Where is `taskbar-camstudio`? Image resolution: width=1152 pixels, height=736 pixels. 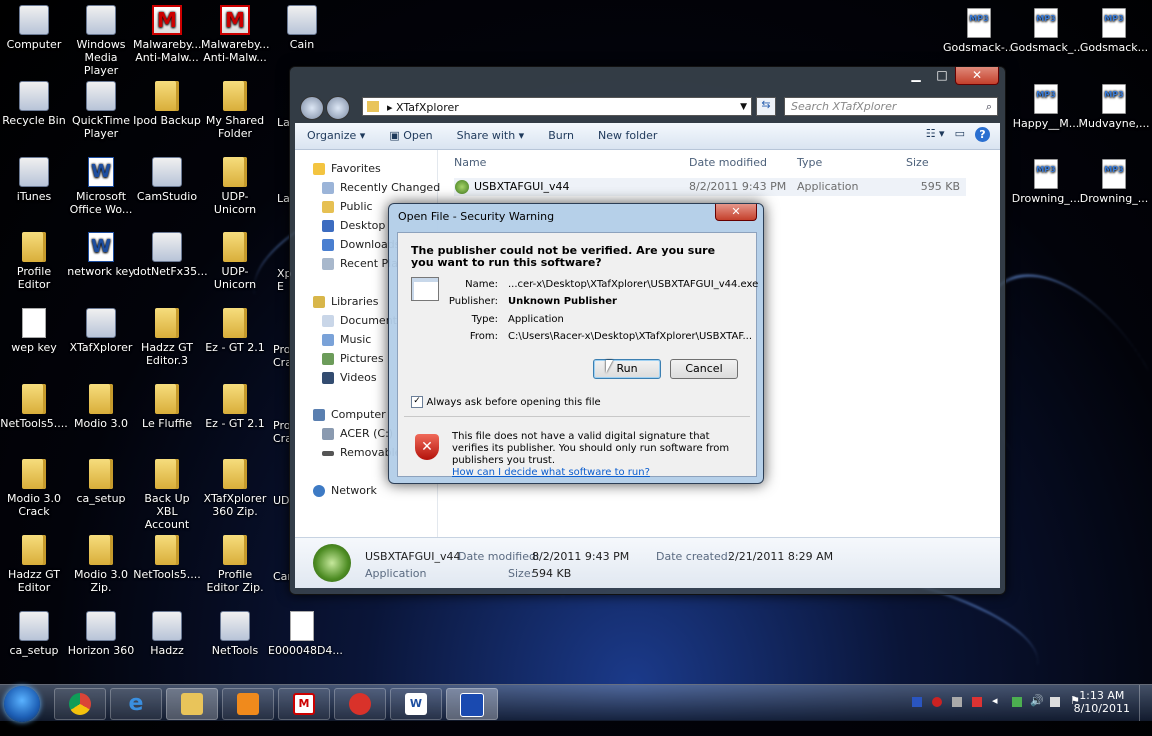
taskbar-camstudio is located at coordinates (360, 704).